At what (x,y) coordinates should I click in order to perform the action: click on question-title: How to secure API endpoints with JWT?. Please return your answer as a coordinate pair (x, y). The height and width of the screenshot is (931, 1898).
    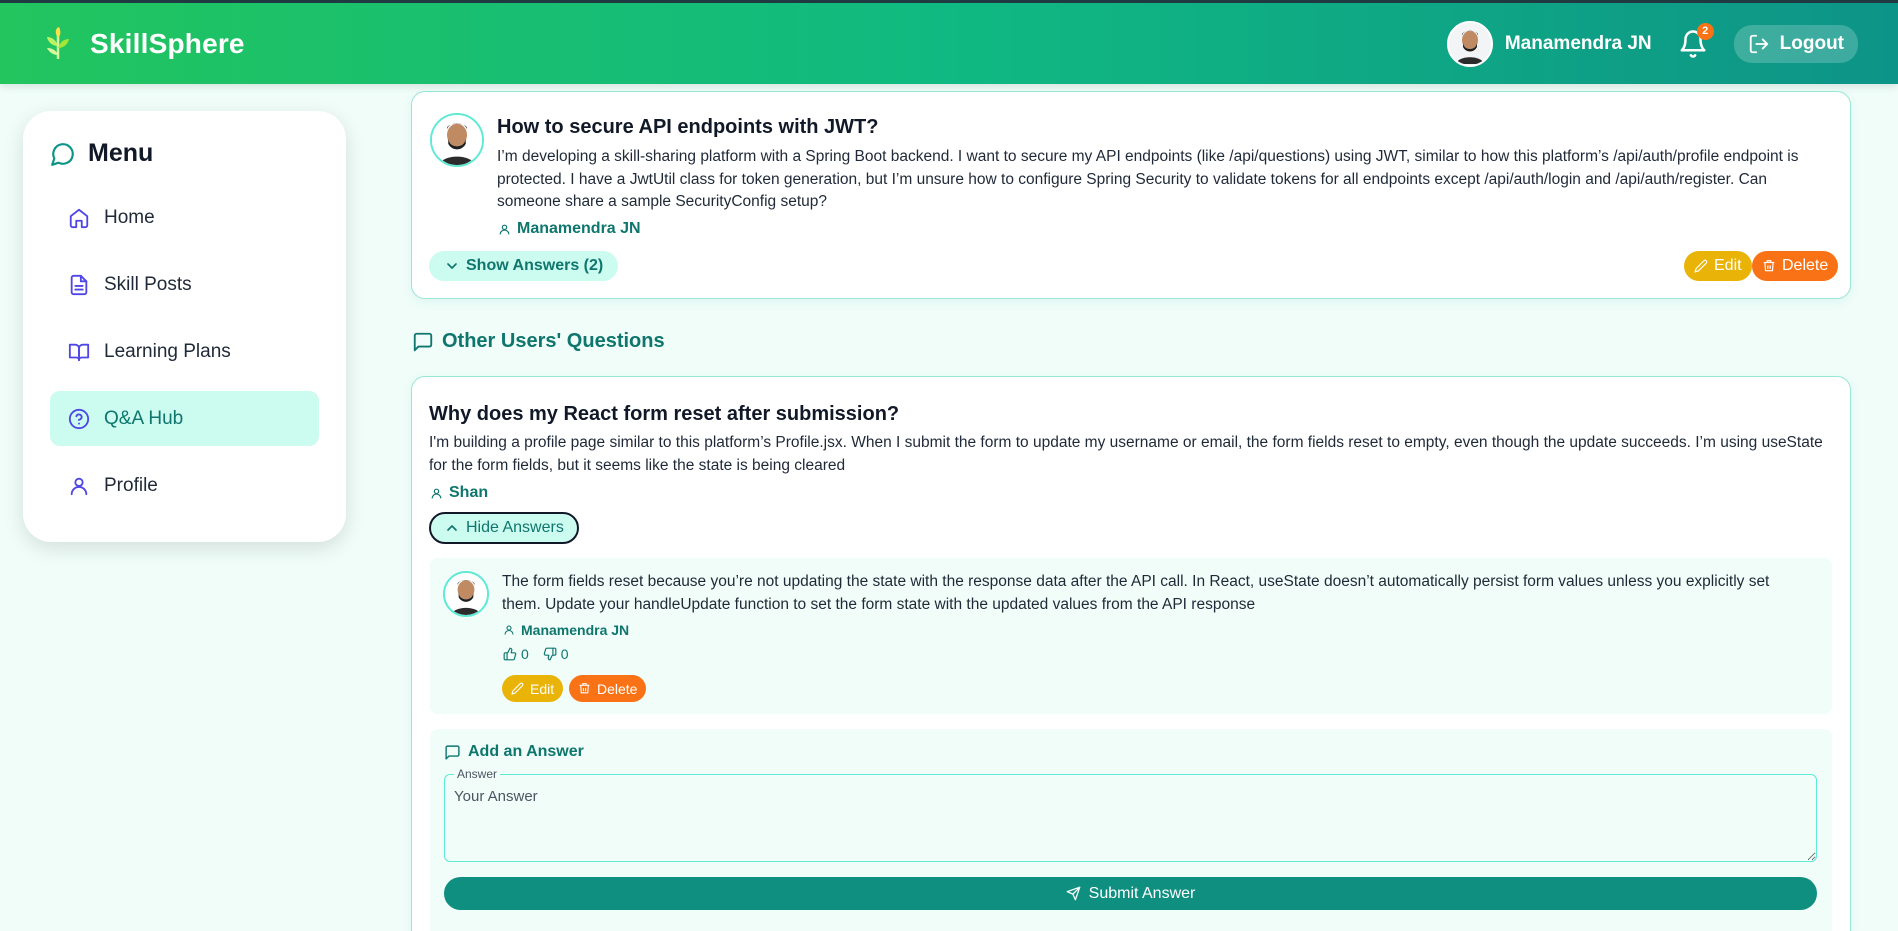
    Looking at the image, I should click on (688, 127).